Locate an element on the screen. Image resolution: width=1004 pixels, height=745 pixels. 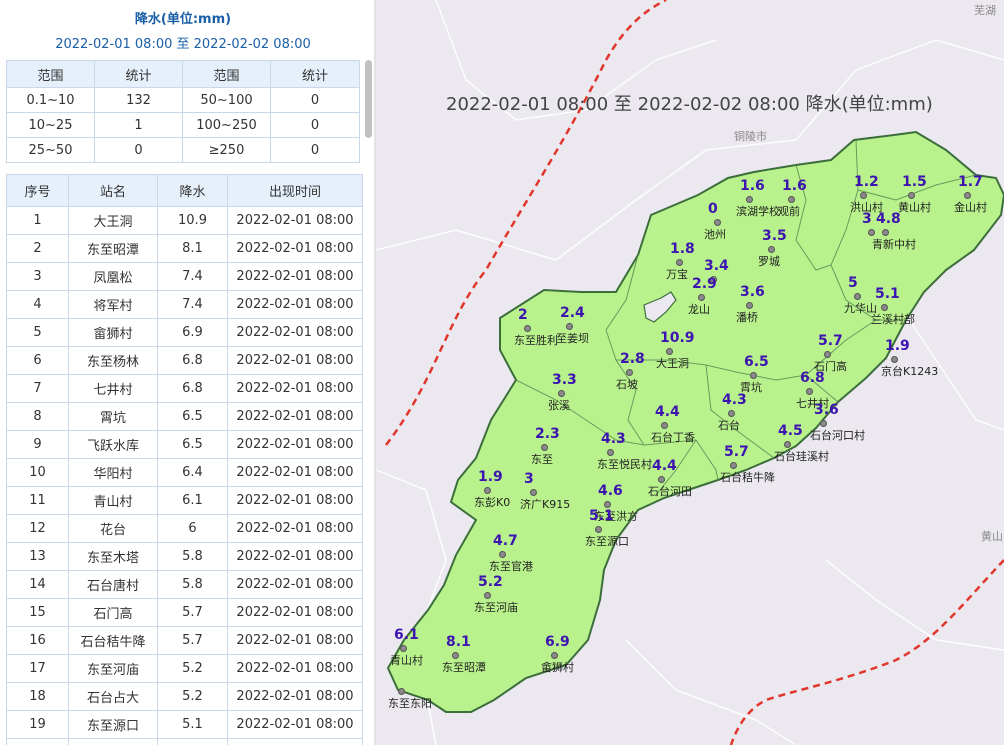
station-header-row: 序号 站名 降水 出现时间 is located at coordinates (184, 190).